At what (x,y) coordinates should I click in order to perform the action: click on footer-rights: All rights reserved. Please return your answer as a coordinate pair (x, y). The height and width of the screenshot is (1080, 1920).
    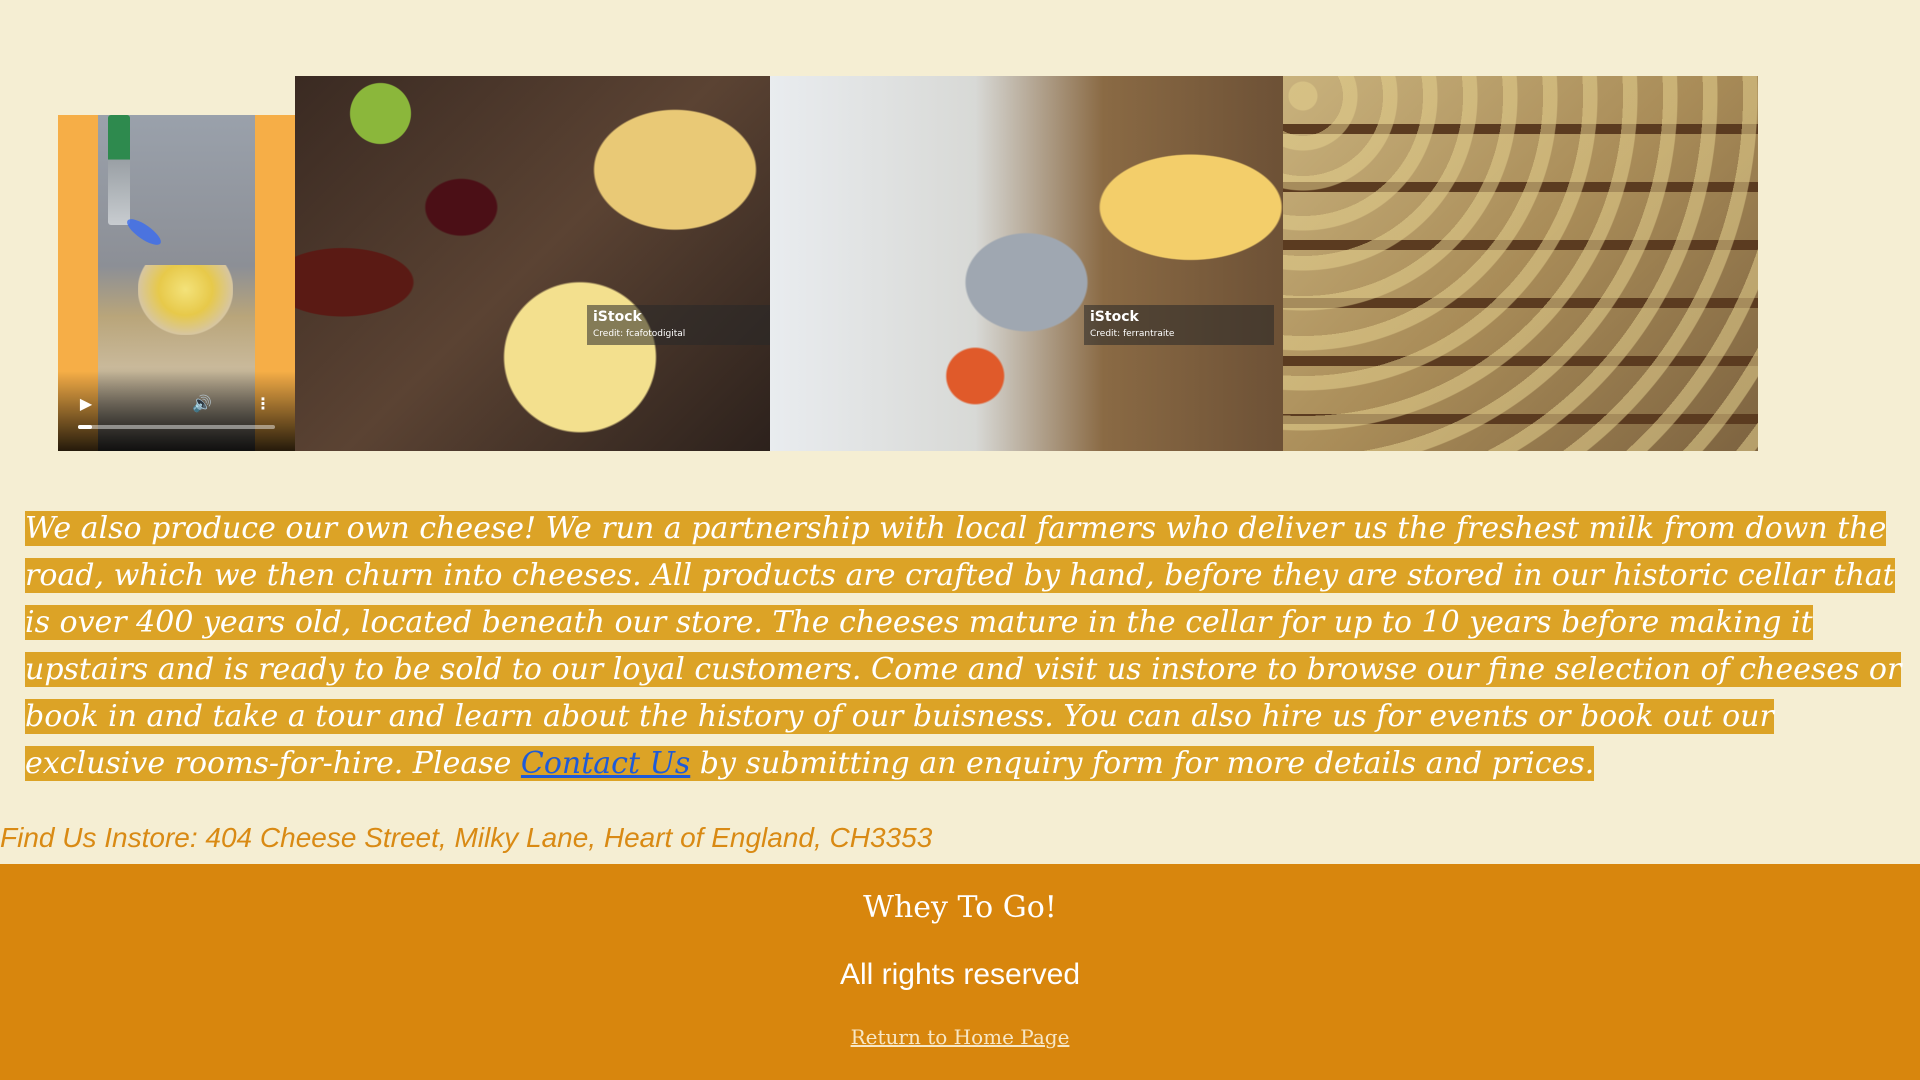
    Looking at the image, I should click on (960, 974).